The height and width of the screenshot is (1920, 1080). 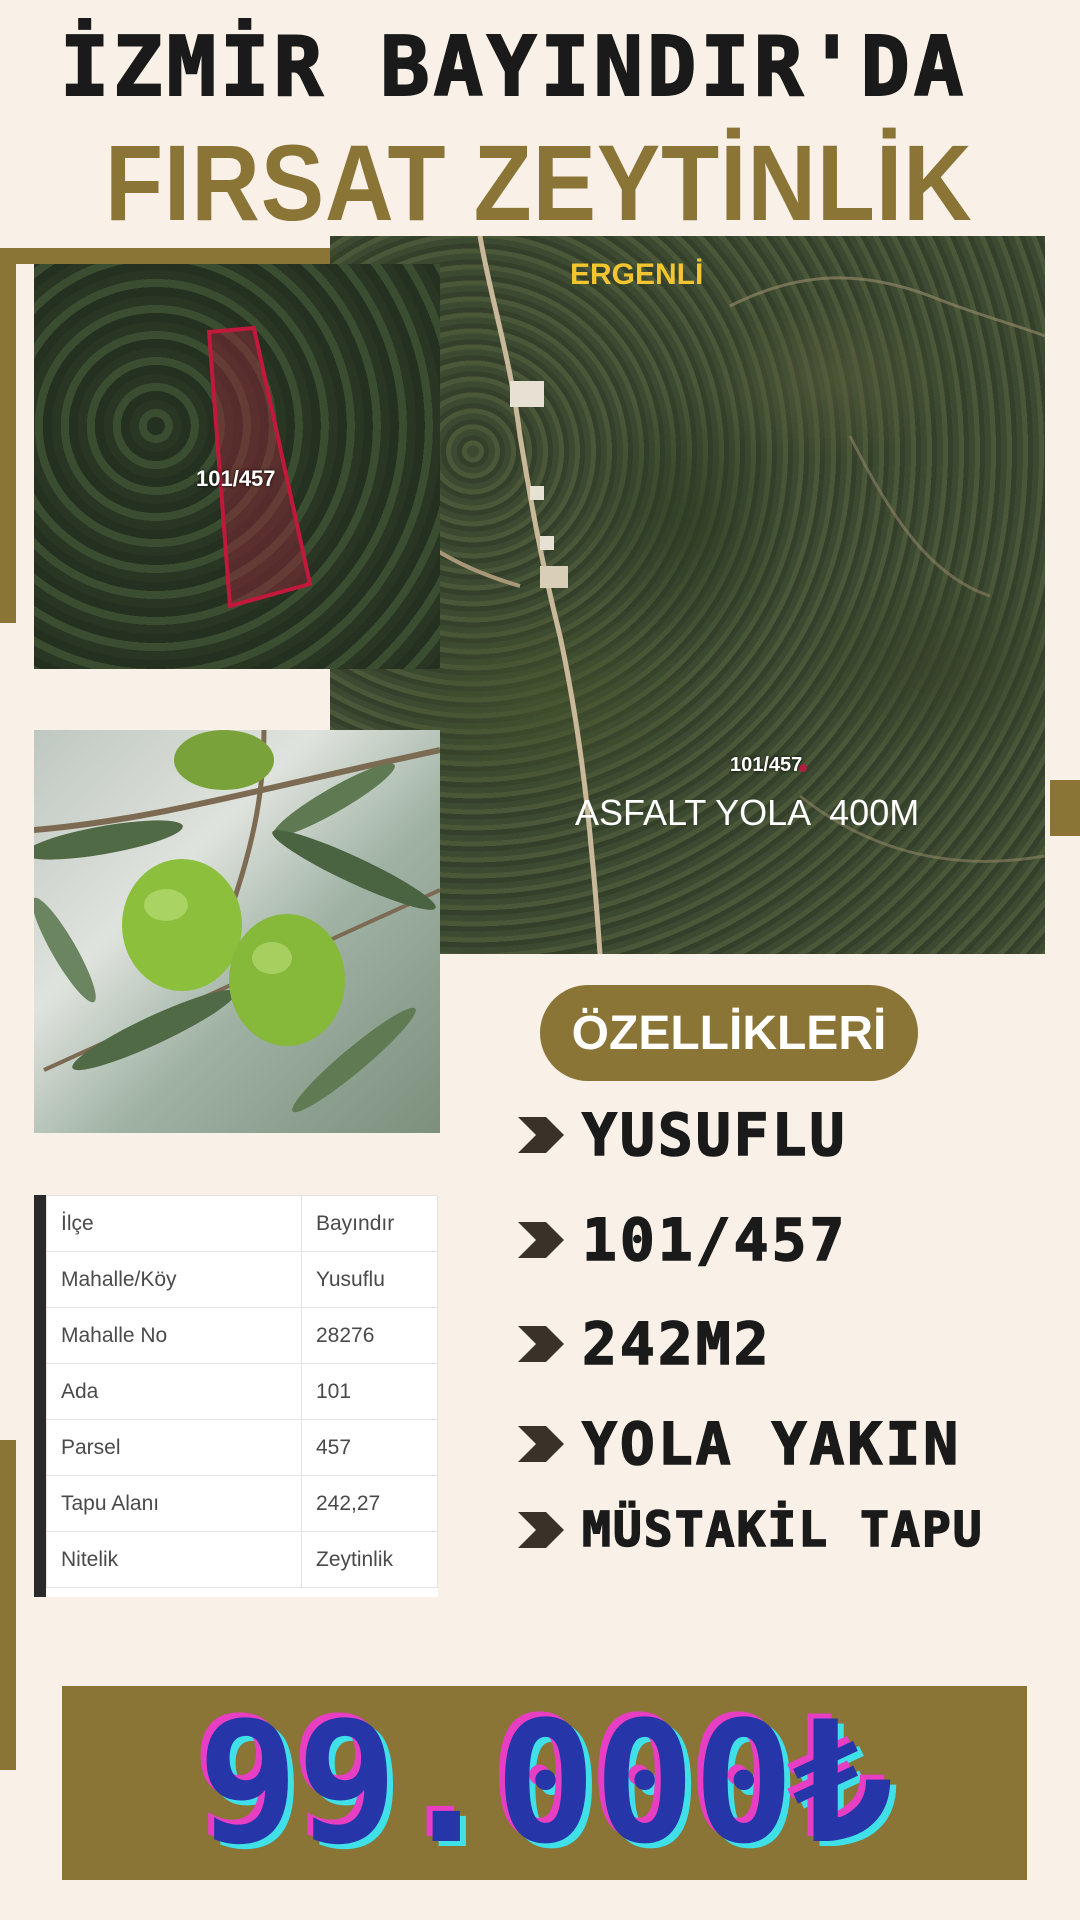 I want to click on table-key: Parsel, so click(x=174, y=1447).